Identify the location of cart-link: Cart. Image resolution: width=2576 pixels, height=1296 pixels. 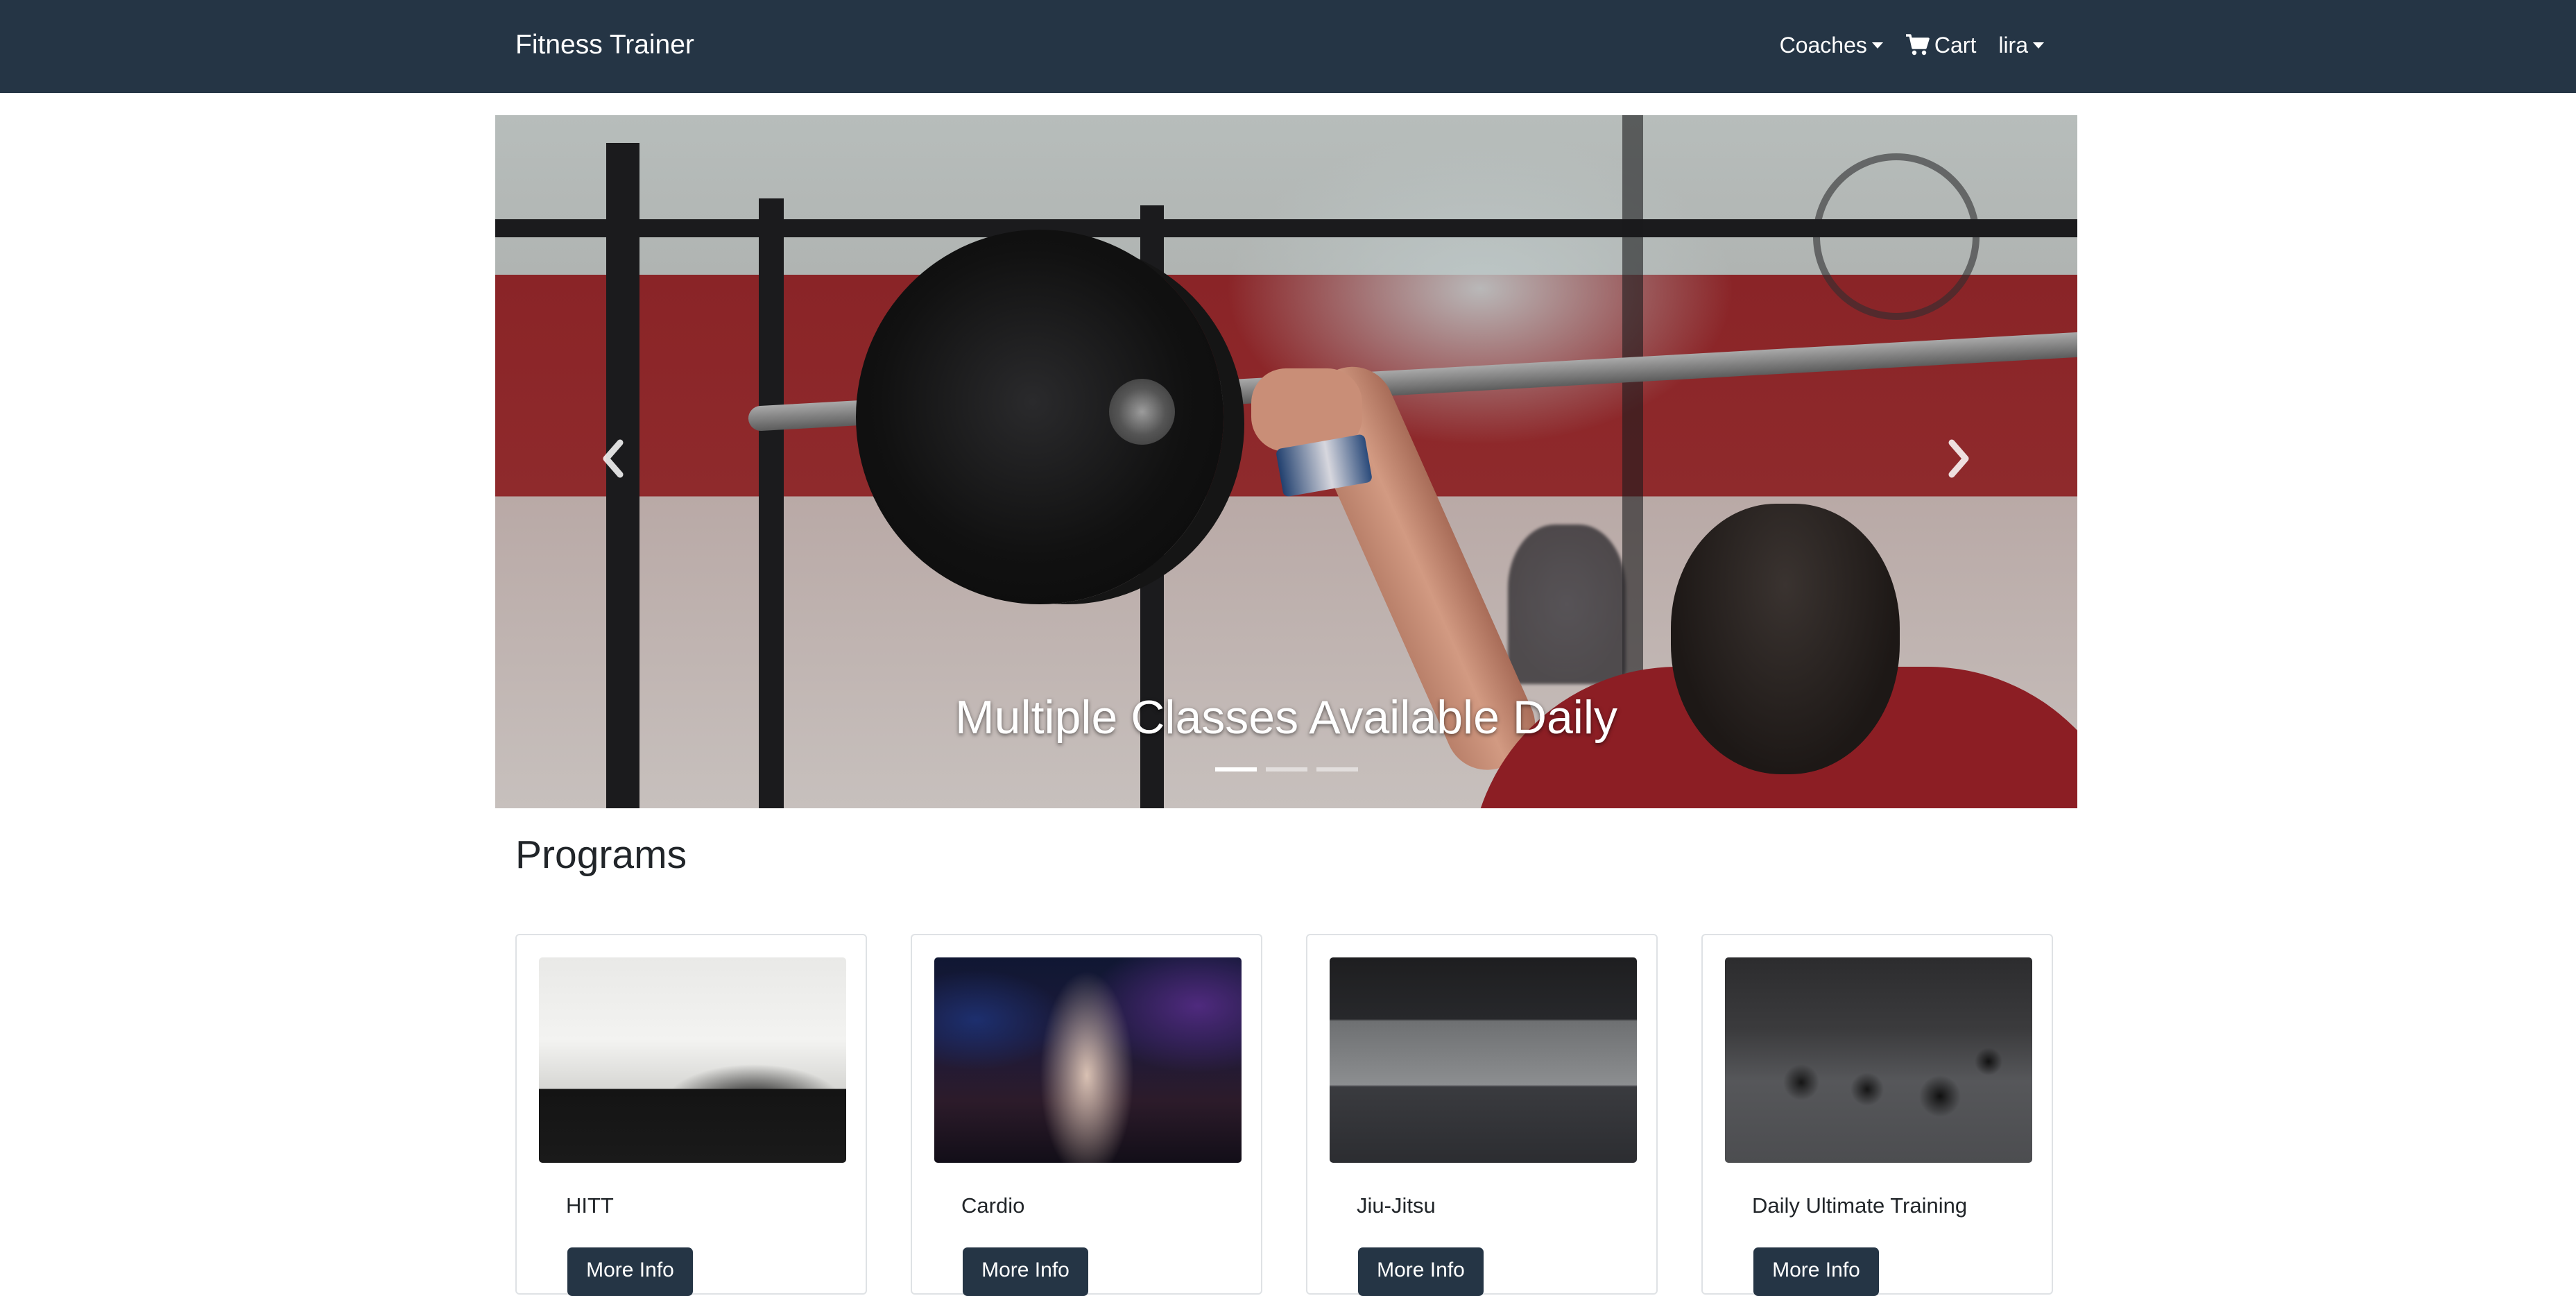
(1940, 45).